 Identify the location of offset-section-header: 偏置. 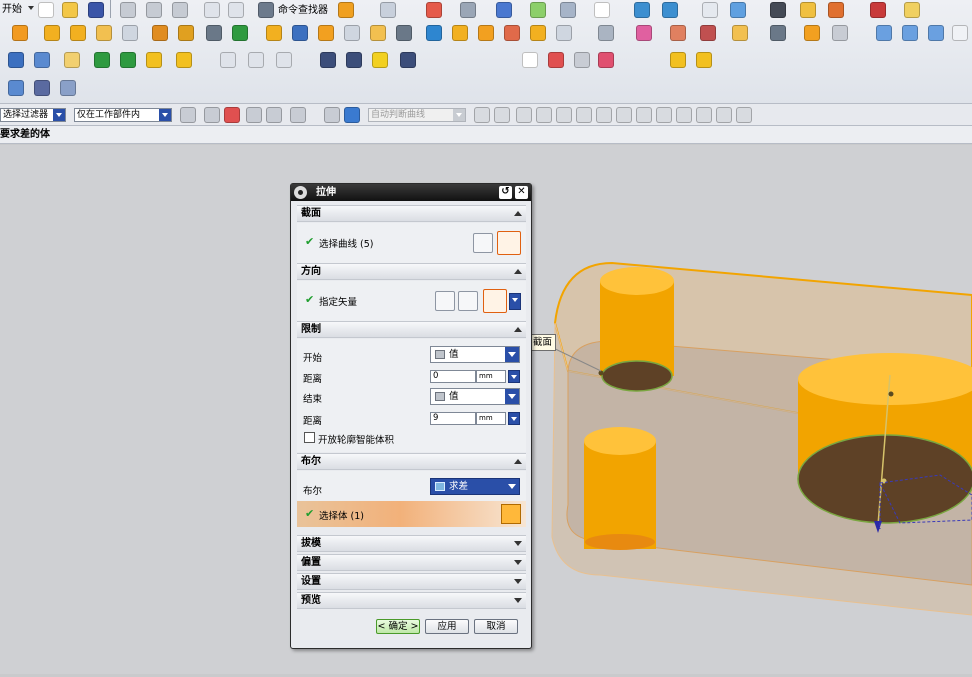
(411, 562).